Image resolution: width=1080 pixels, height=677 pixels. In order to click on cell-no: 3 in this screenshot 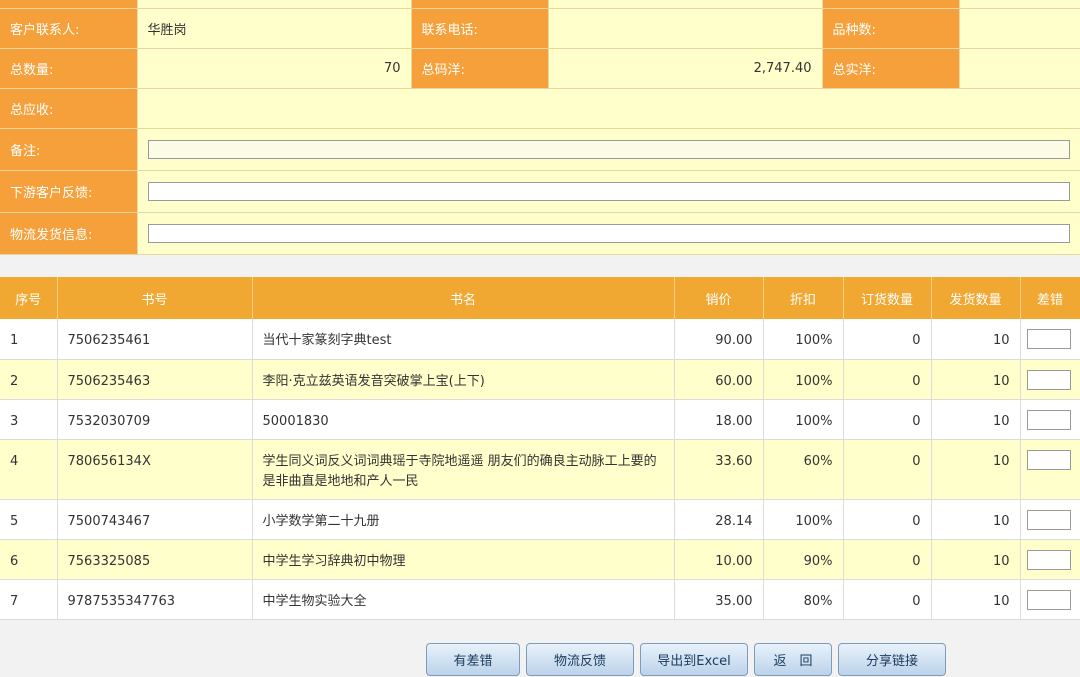, I will do `click(29, 419)`.